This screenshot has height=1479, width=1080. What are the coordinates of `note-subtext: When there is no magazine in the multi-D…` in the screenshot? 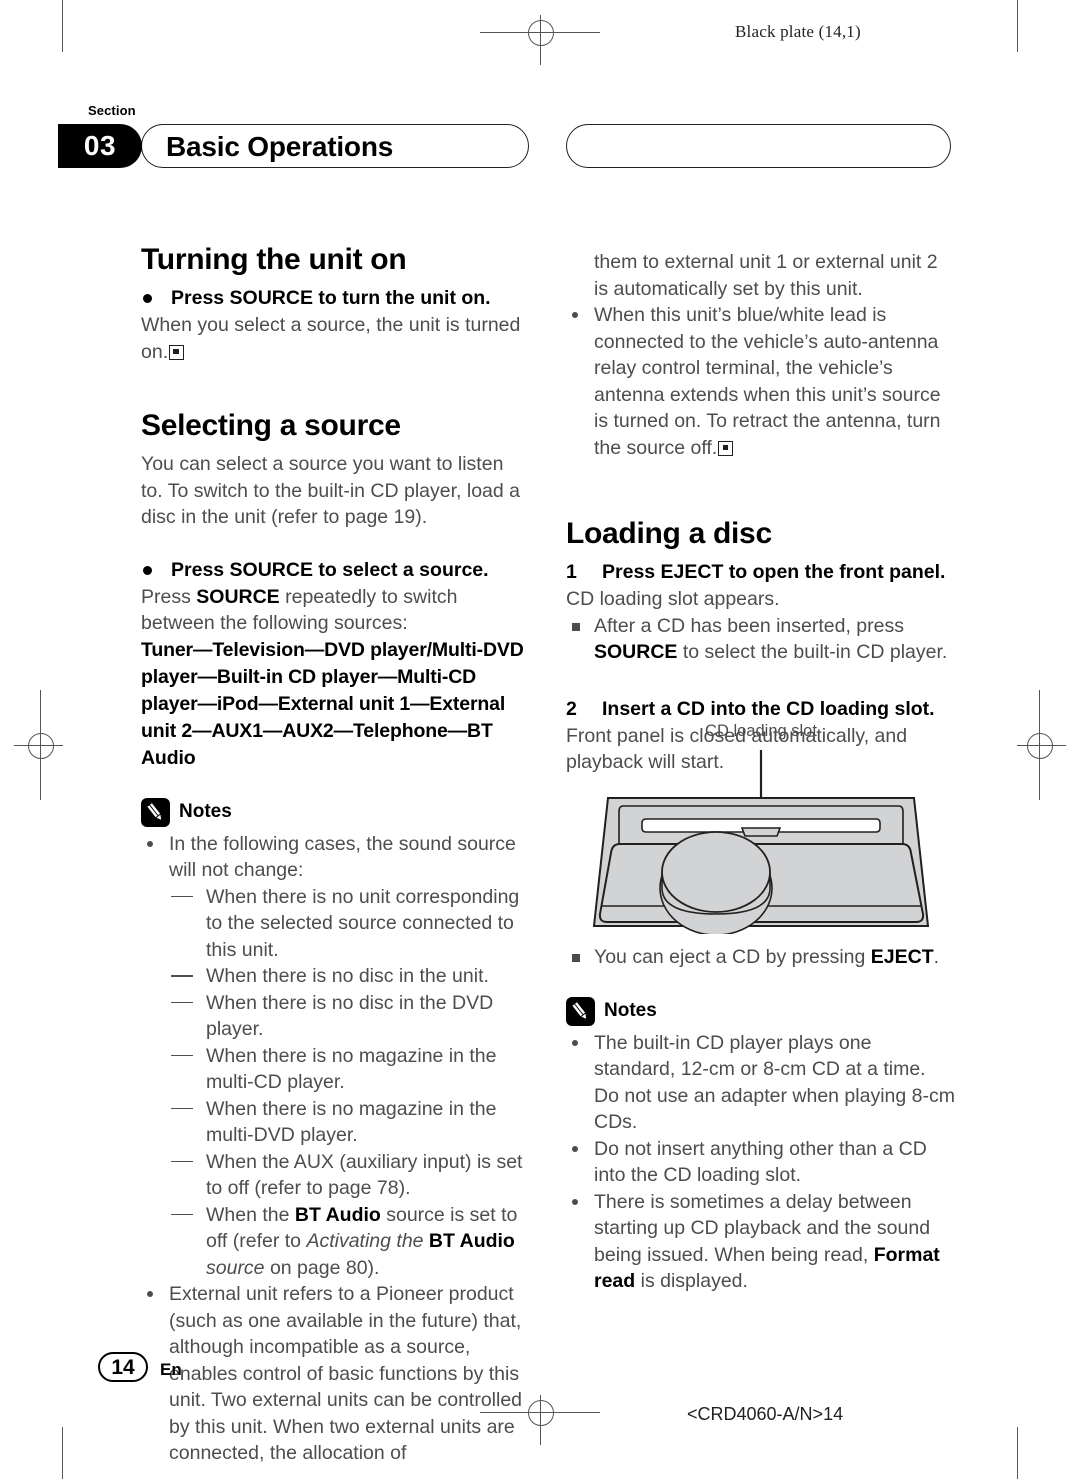 It's located at (351, 1122).